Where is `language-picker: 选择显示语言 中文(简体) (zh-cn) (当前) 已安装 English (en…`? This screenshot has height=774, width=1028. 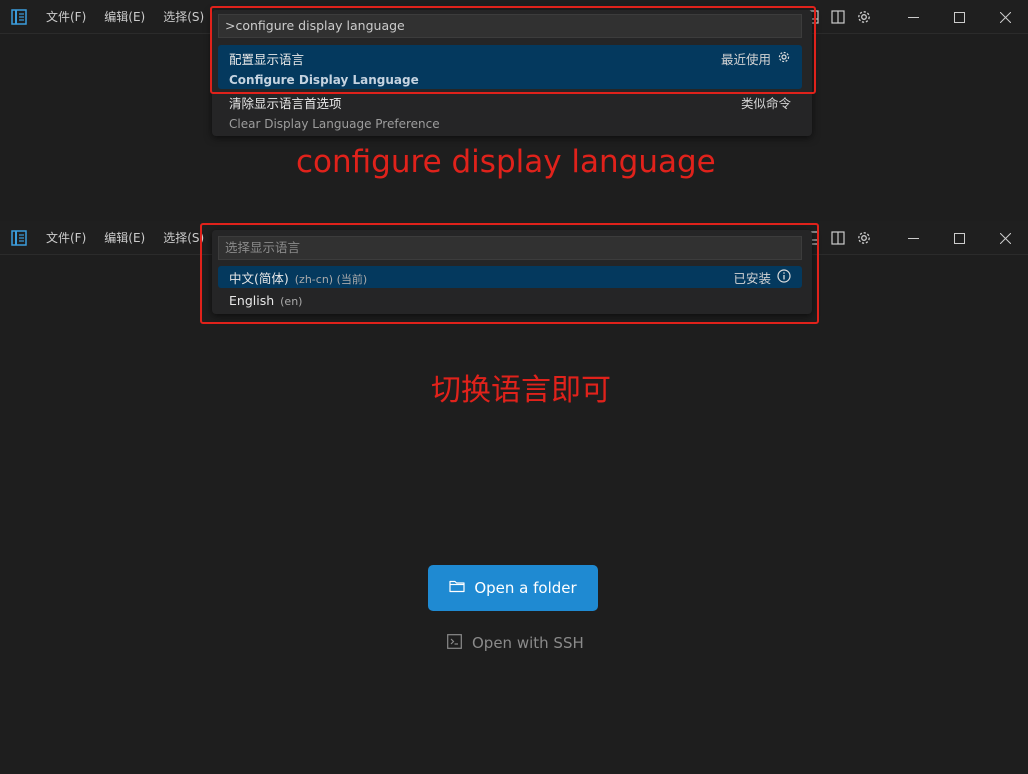
language-picker: 选择显示语言 中文(简体) (zh-cn) (当前) 已安装 English (en… is located at coordinates (512, 272).